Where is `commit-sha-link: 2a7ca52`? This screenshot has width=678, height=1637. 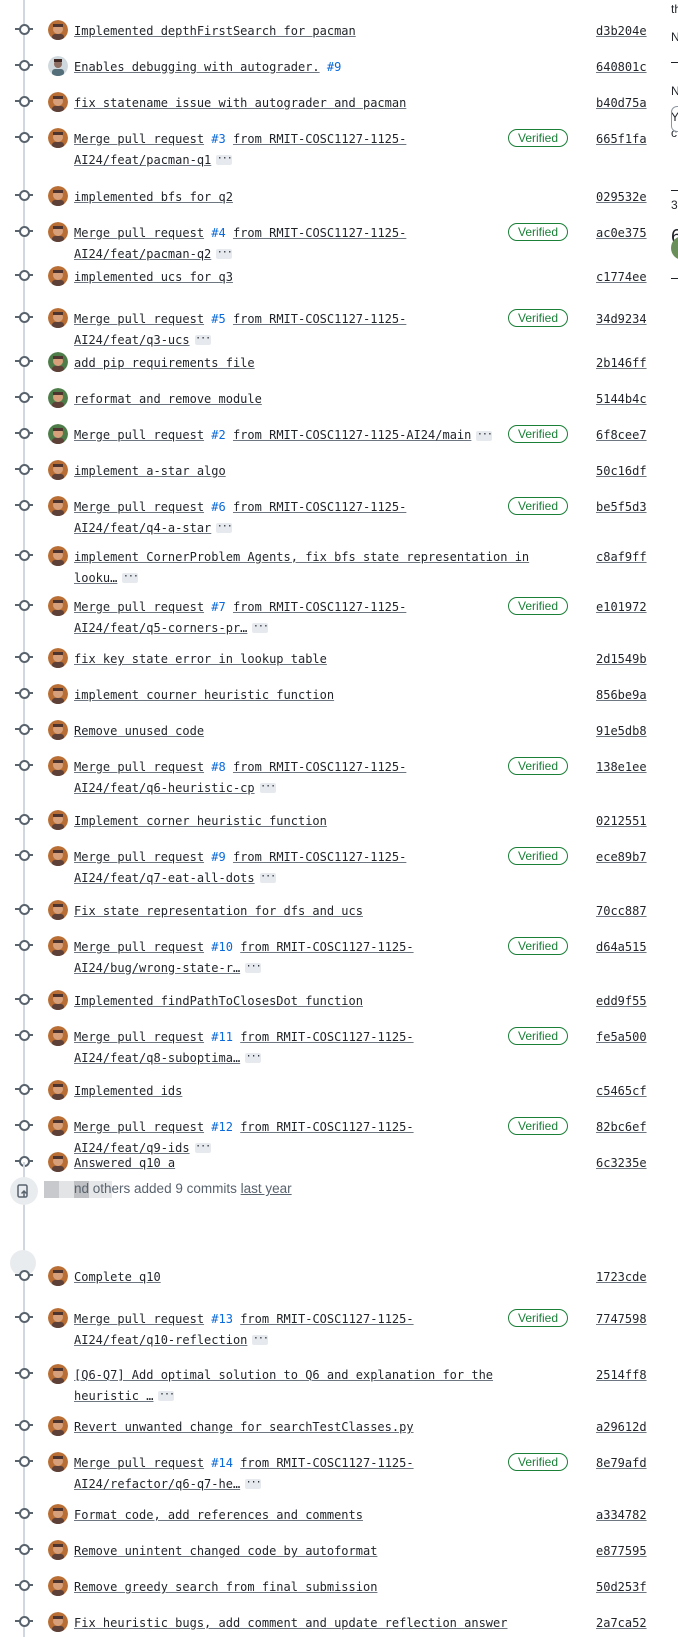 commit-sha-link: 2a7ca52 is located at coordinates (621, 1623).